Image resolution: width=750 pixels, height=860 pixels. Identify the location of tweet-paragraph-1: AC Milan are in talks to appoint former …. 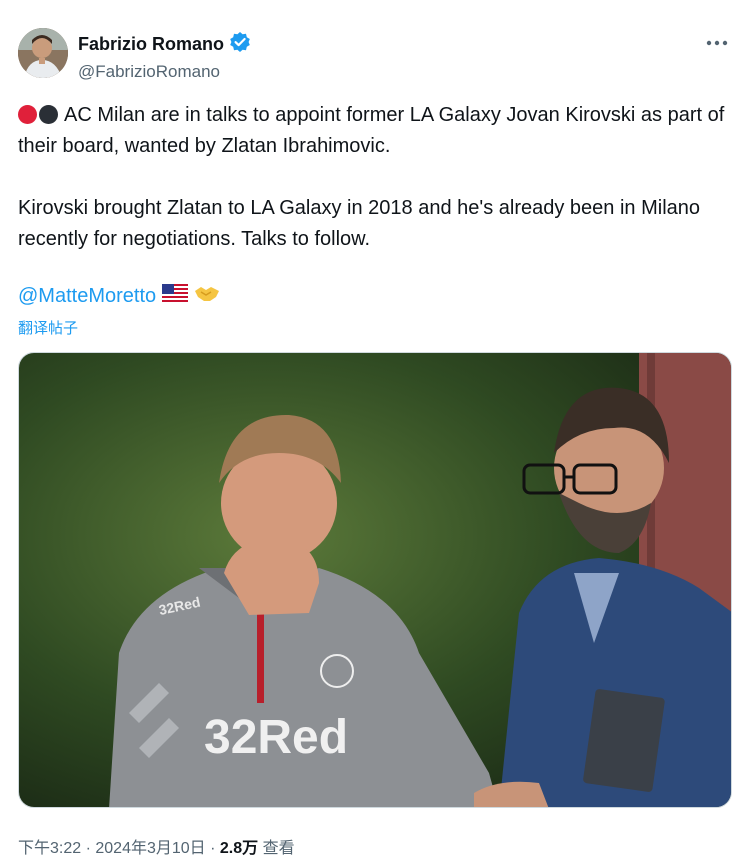
(376, 131).